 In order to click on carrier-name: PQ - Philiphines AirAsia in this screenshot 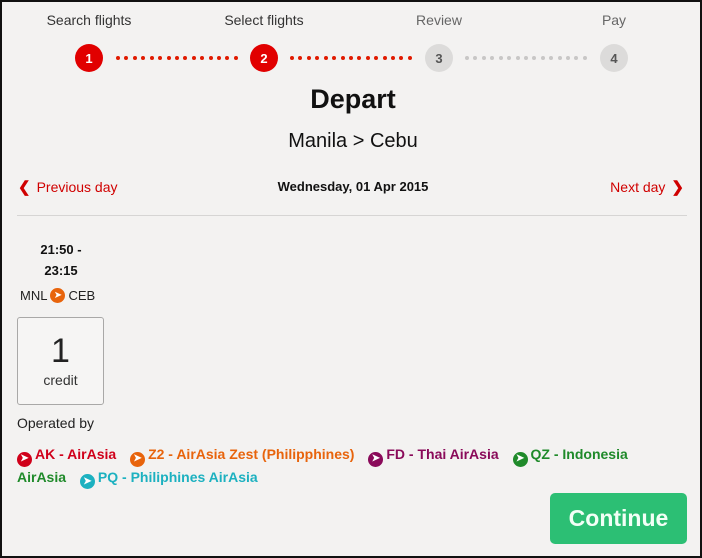, I will do `click(177, 476)`.